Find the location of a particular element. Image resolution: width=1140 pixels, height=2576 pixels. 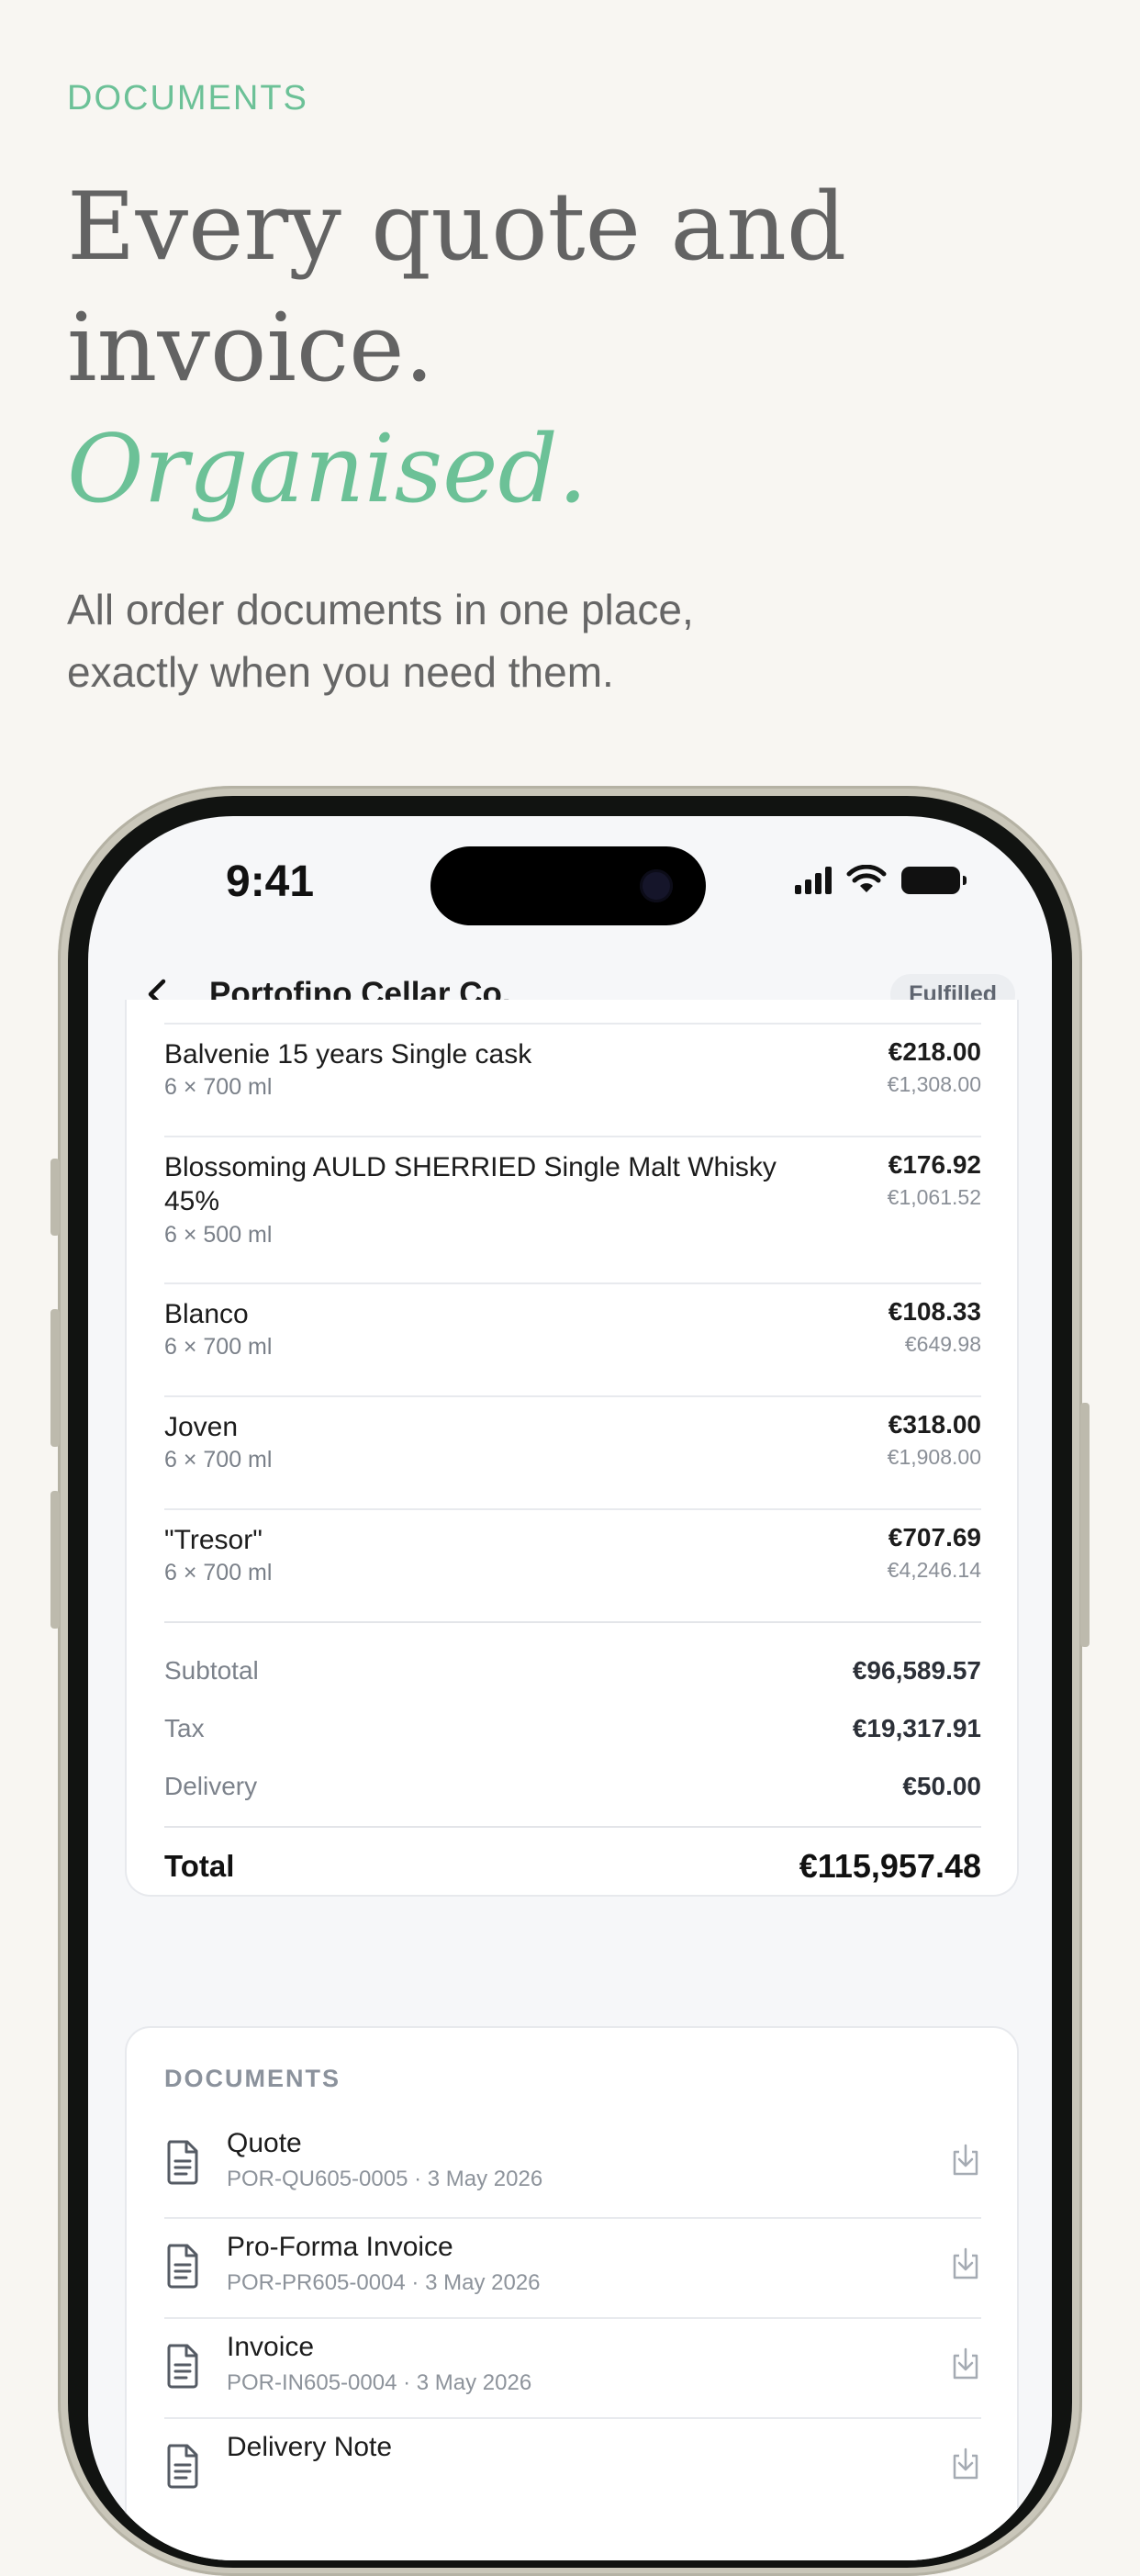

documents-header: DOCUMENTS is located at coordinates (252, 2078).